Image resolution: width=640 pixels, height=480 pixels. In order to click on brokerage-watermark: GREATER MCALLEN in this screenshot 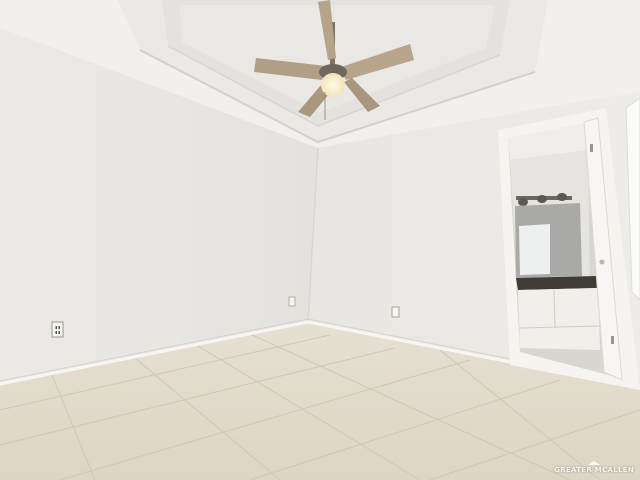, I will do `click(594, 467)`.